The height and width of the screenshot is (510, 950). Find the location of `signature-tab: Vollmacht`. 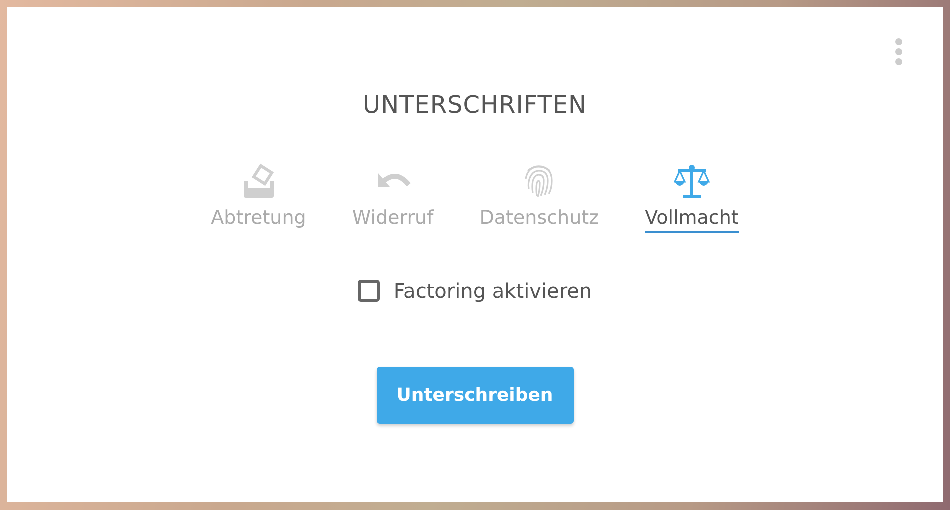

signature-tab: Vollmacht is located at coordinates (692, 198).